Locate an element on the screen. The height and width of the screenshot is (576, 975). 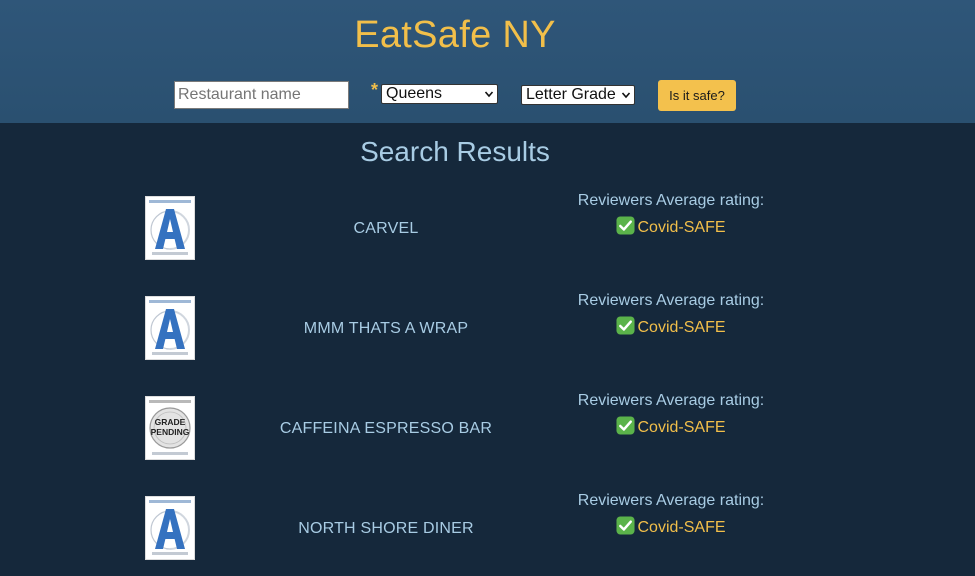
search-results-title: Search Results is located at coordinates (455, 151).